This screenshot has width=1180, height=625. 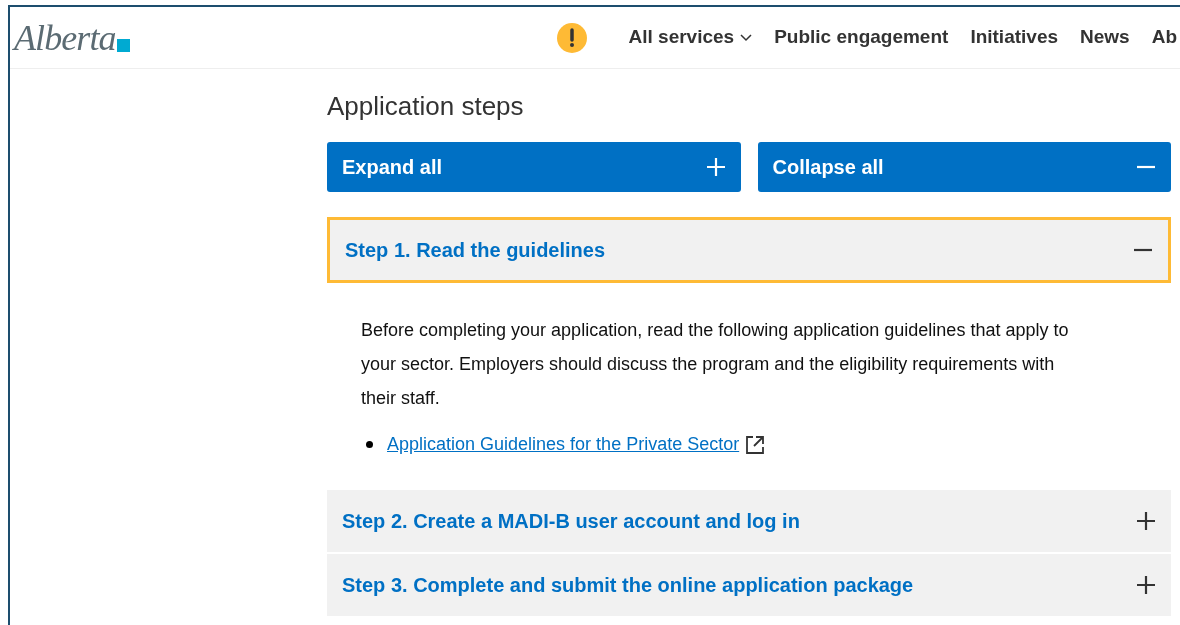 I want to click on nav-link: All services, so click(x=690, y=37).